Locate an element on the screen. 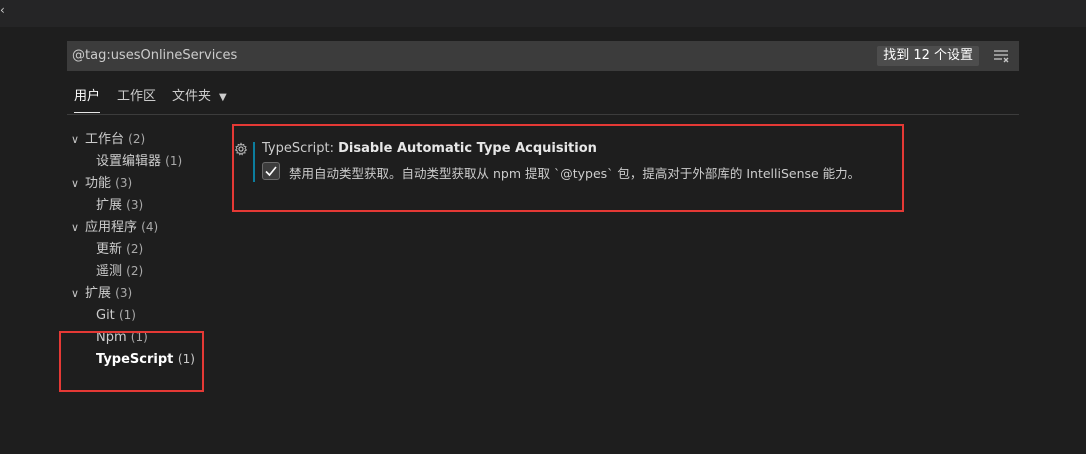 The image size is (1086, 454). settings-scope-tabs: 用户 工作区 文件夹 ▼ is located at coordinates (543, 100).